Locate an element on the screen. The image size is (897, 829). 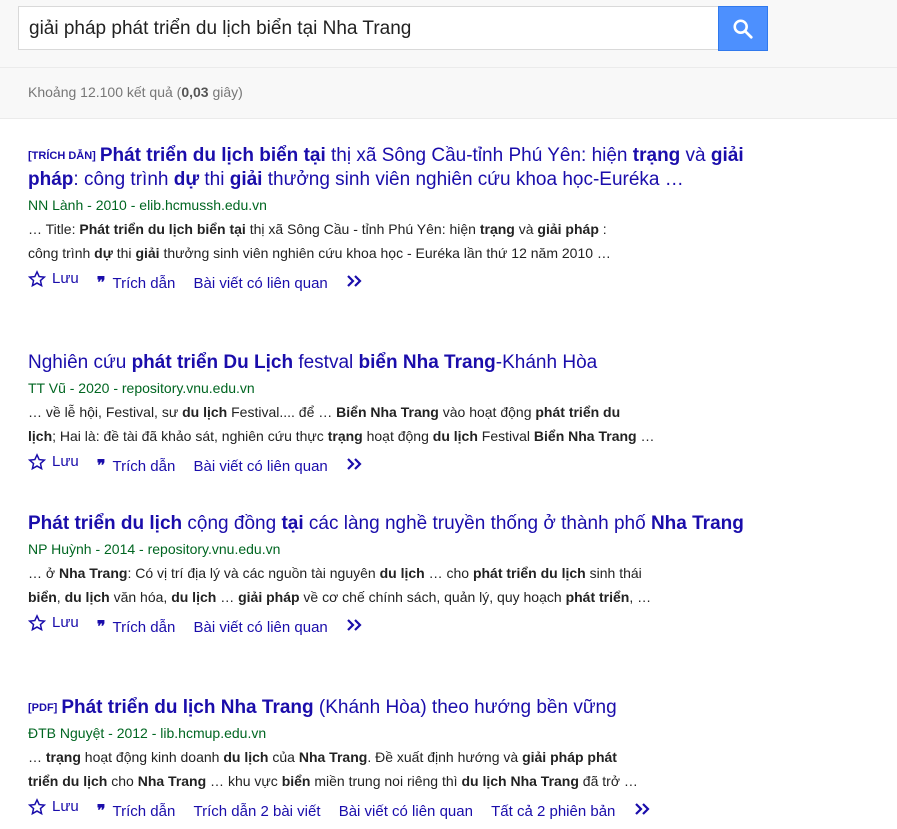
result-stats: Khoảng 12.100 kết quả (0,03 giây) is located at coordinates (135, 92).